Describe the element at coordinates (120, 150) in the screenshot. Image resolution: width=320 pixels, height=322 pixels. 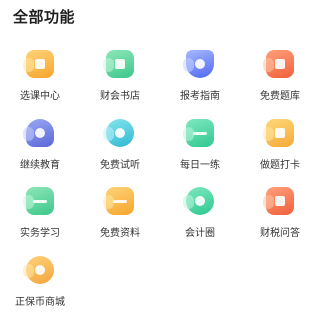
I see `feature-free-listen: 免费试听` at that location.